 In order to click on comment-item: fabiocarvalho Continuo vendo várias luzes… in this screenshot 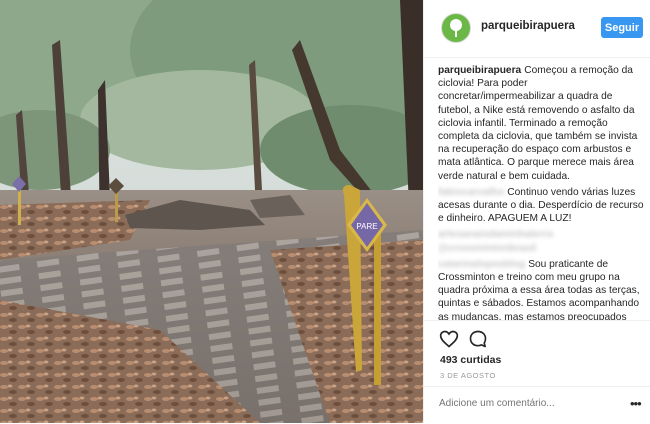, I will do `click(541, 206)`.